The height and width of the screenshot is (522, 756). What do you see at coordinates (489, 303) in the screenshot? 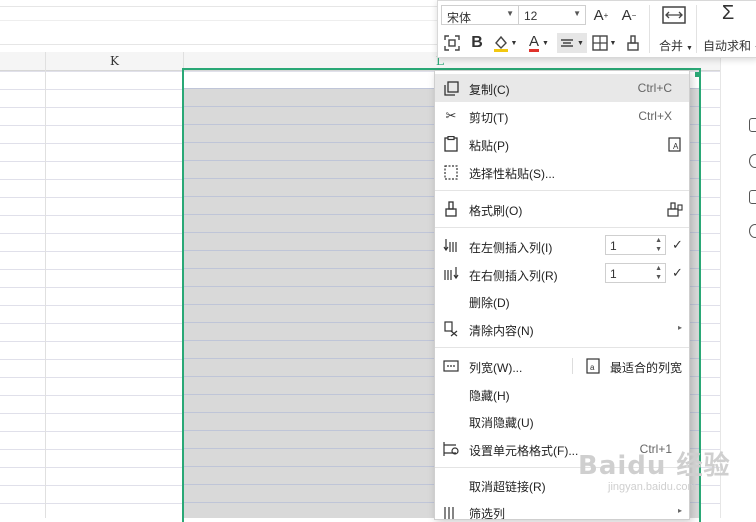
I see `menu-label: 删除(D)` at bounding box center [489, 303].